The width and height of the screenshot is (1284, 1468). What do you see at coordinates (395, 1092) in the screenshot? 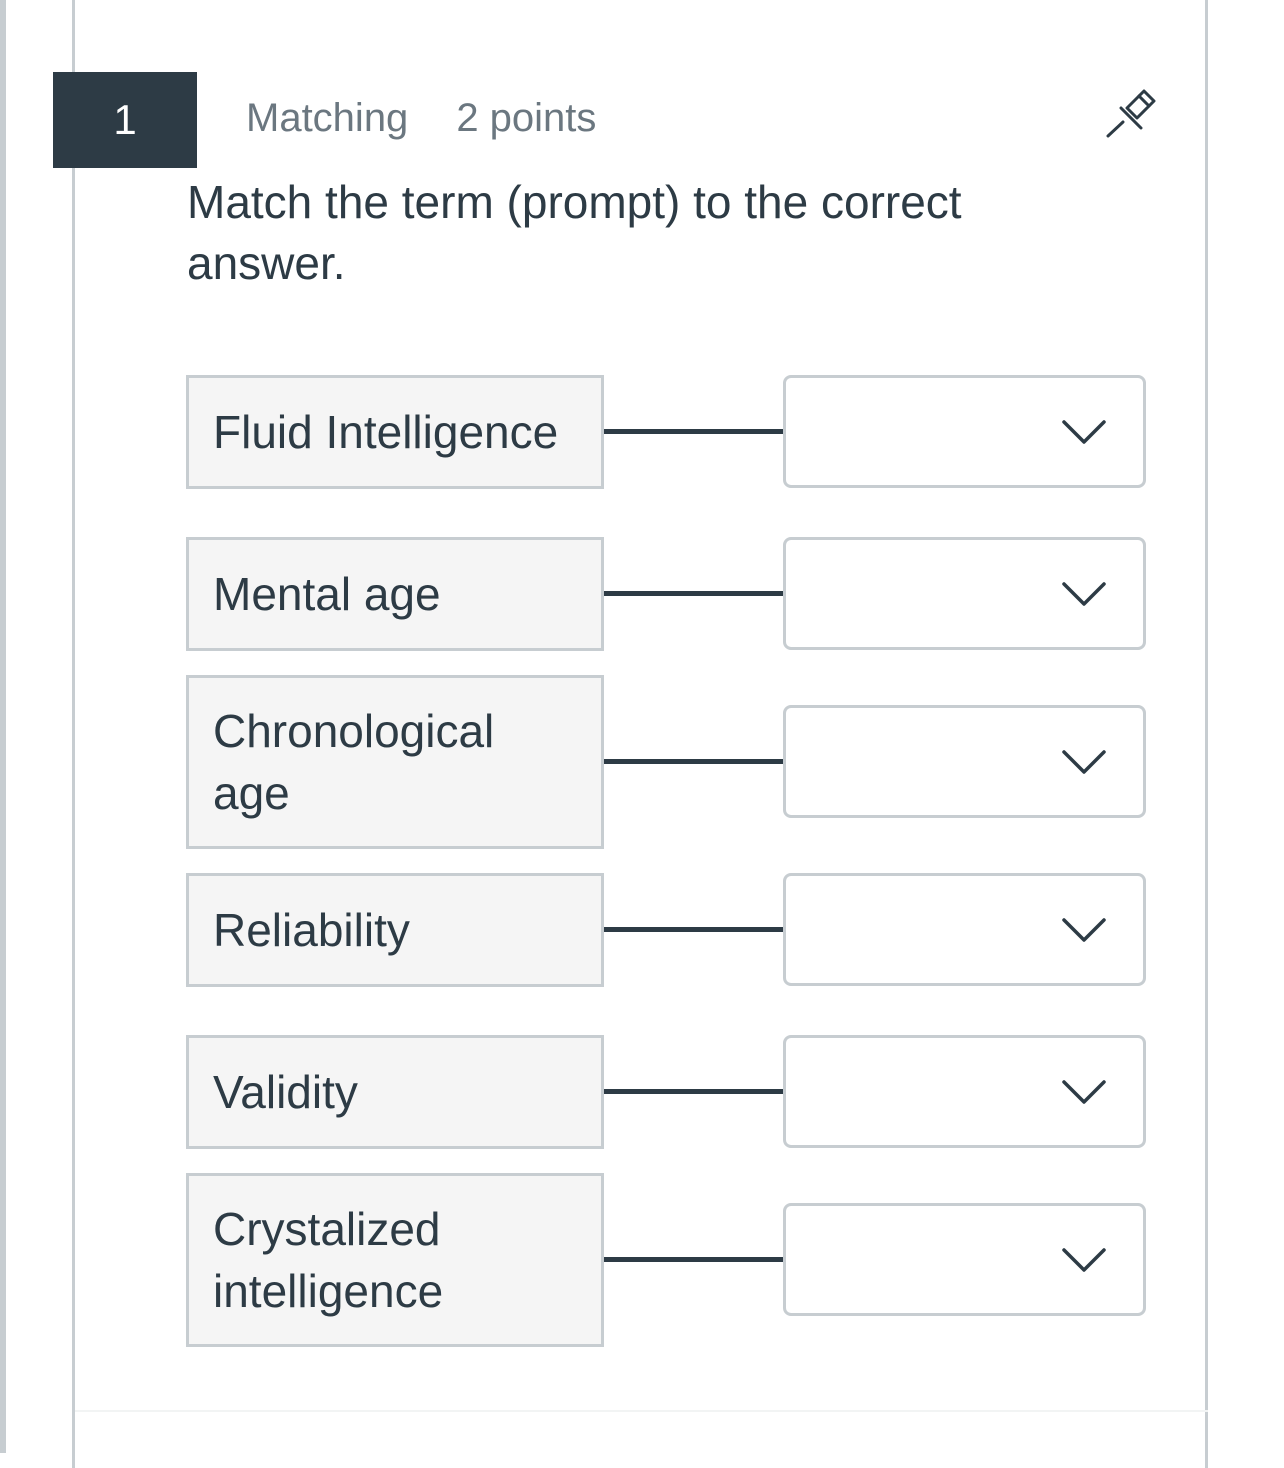
I see `match-term: Validity` at bounding box center [395, 1092].